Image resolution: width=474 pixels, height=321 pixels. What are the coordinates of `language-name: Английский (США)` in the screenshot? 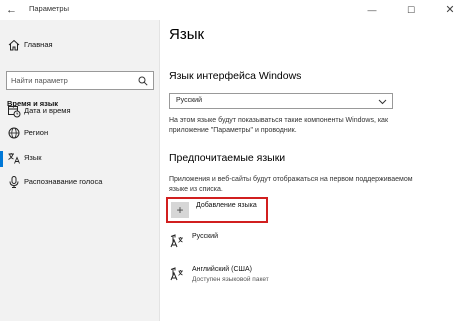 It's located at (222, 269).